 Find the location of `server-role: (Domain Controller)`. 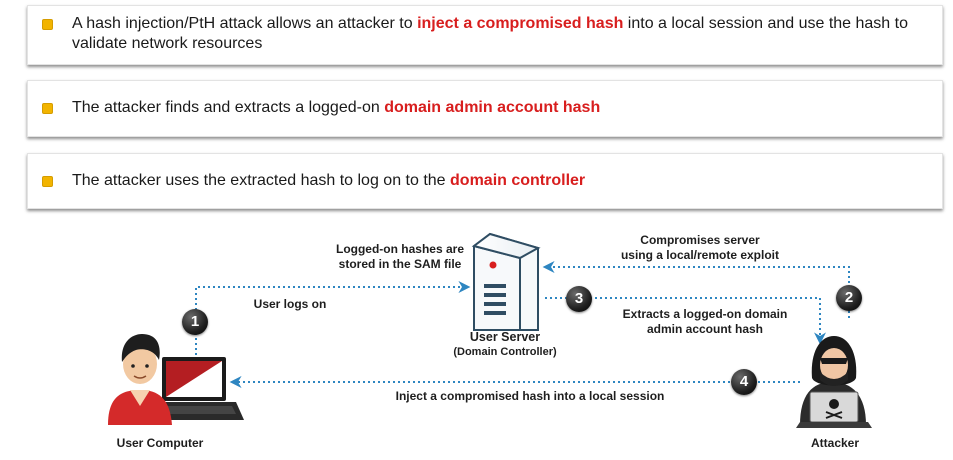

server-role: (Domain Controller) is located at coordinates (505, 352).